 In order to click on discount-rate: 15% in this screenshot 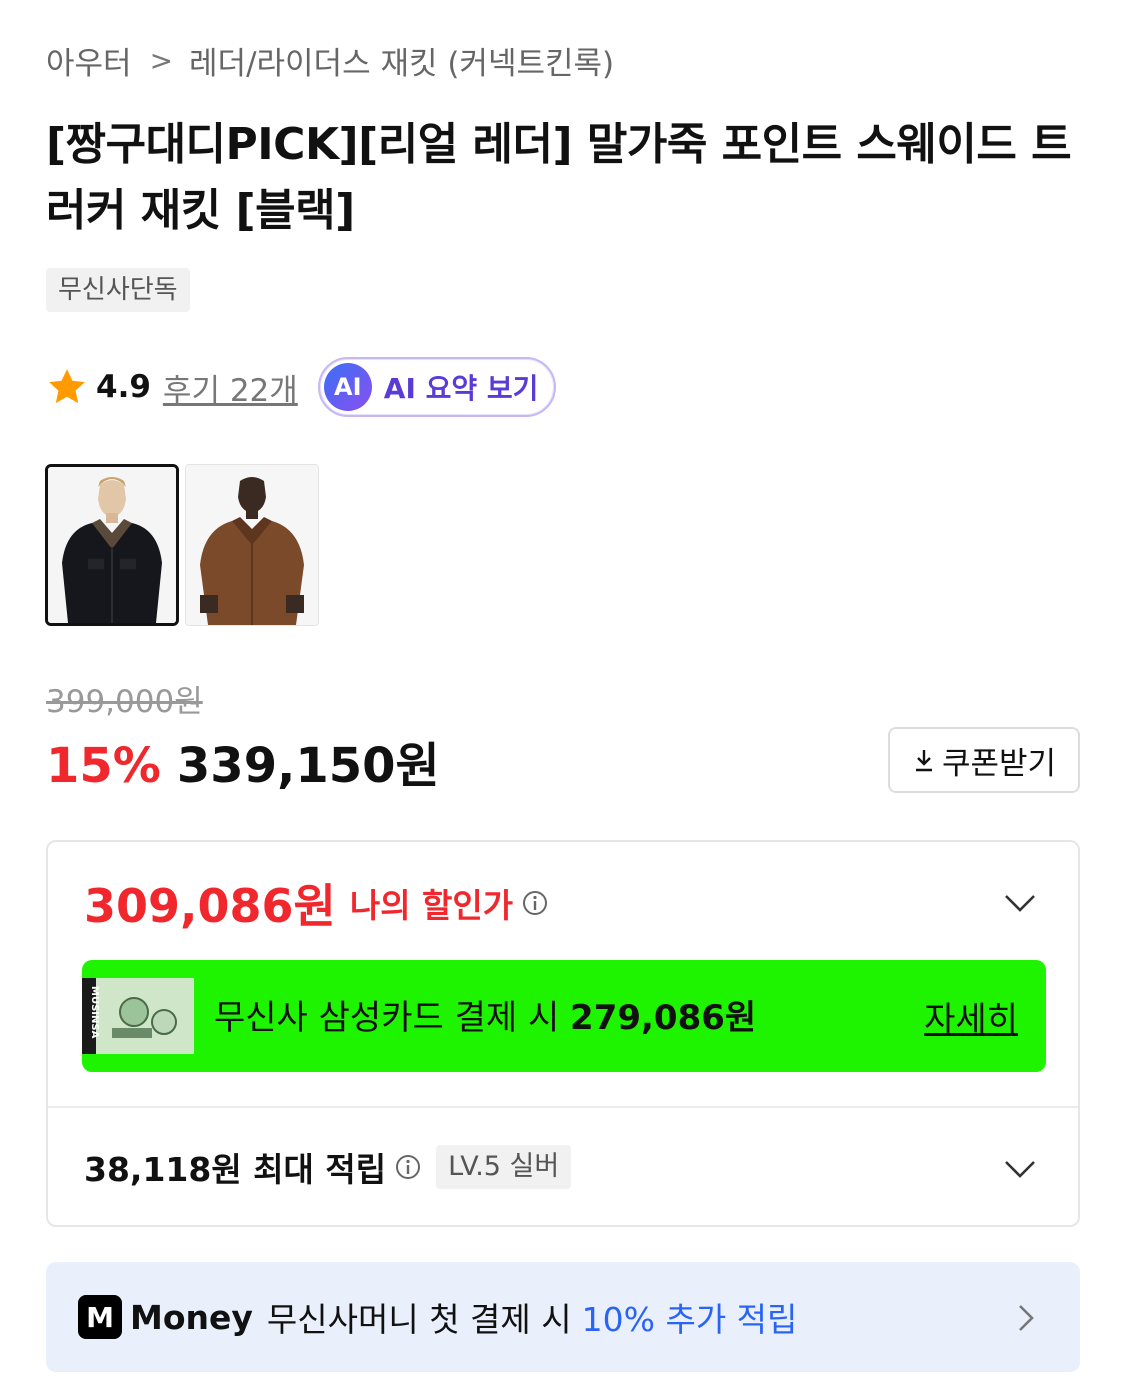, I will do `click(103, 766)`.